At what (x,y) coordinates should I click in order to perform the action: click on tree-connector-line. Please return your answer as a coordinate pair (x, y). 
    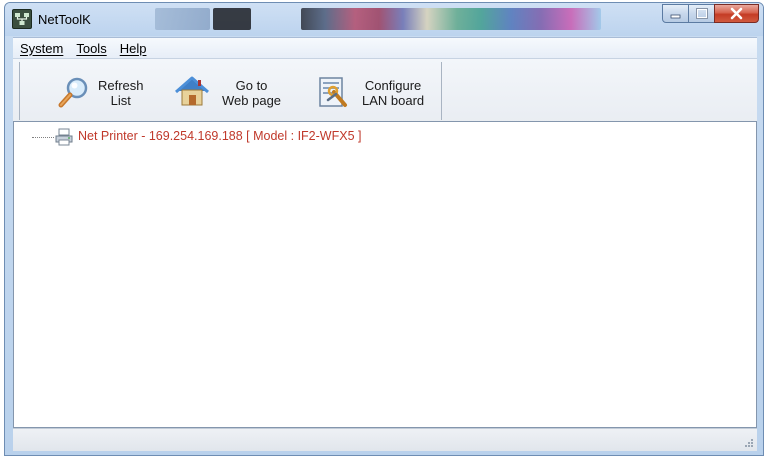
    Looking at the image, I should click on (43, 137).